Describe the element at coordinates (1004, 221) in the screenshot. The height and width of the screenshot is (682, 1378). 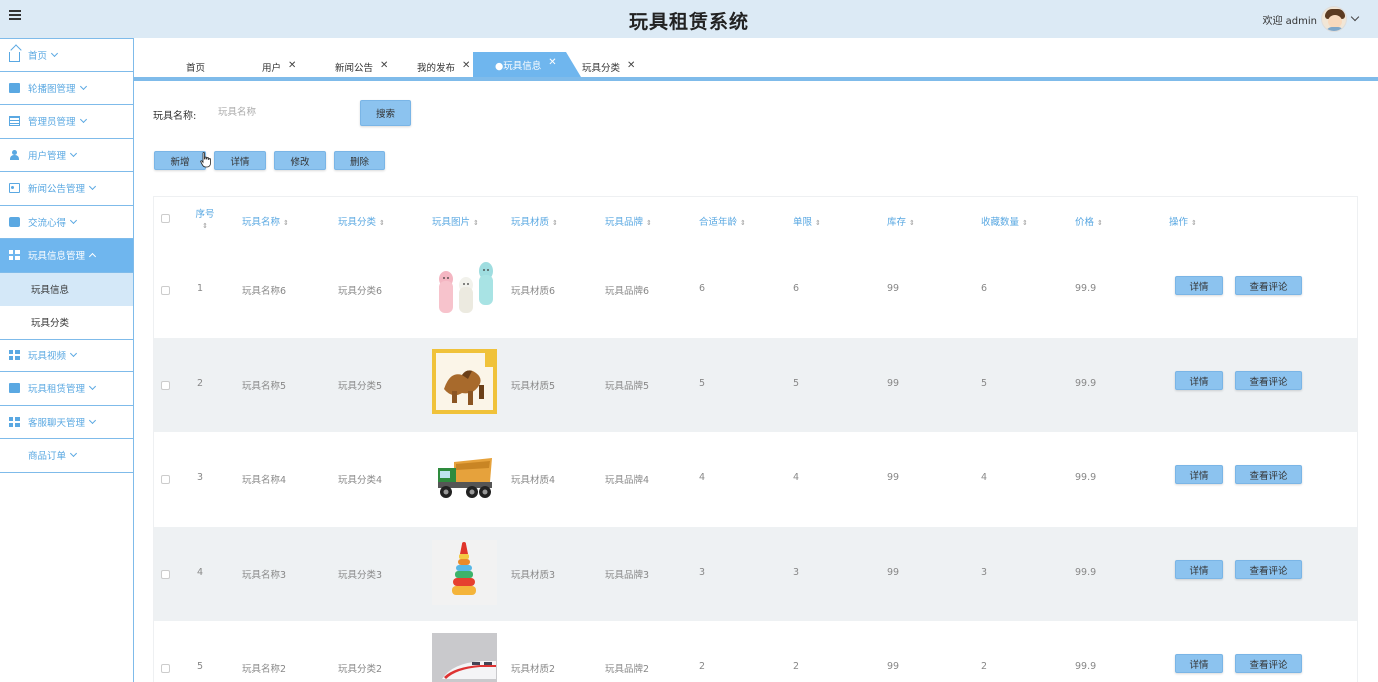
I see `column-header: 收藏数量 ⇕` at that location.